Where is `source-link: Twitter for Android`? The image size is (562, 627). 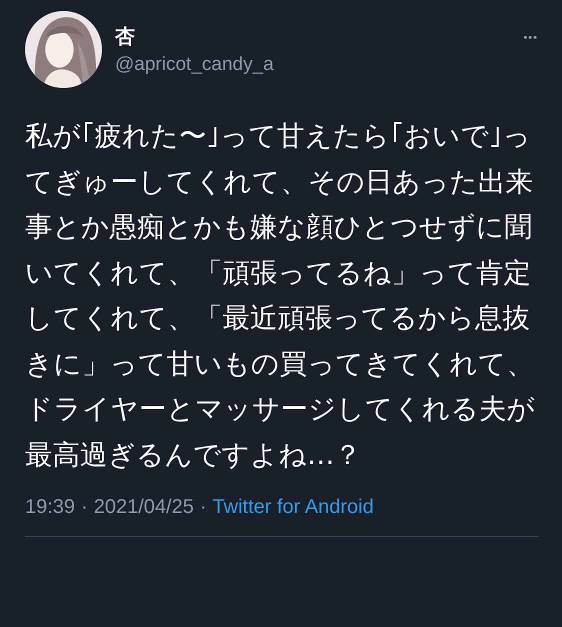
source-link: Twitter for Android is located at coordinates (293, 507).